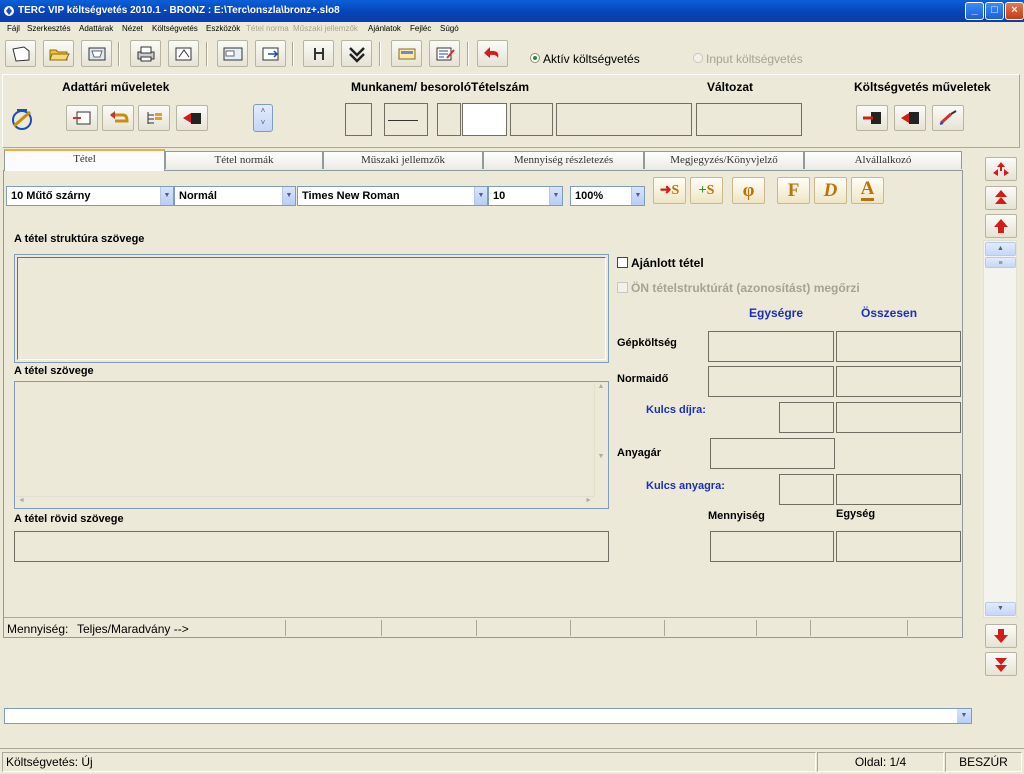 This screenshot has width=1024, height=774. What do you see at coordinates (622, 287) in the screenshot?
I see `keep-structure-checkbox` at bounding box center [622, 287].